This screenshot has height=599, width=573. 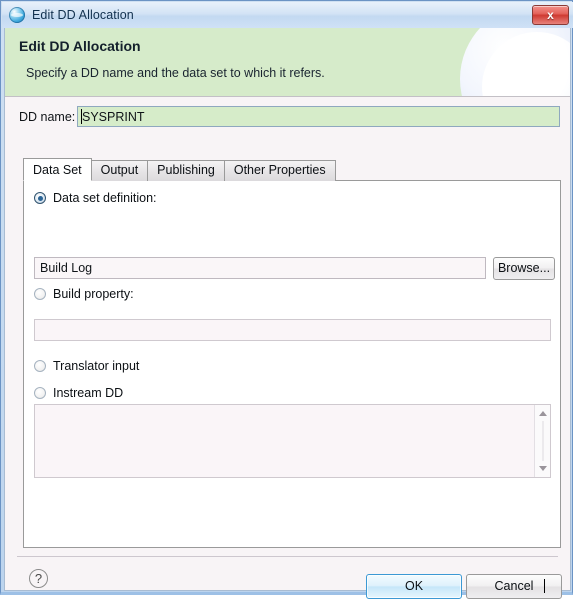 What do you see at coordinates (292, 330) in the screenshot?
I see `build-property-input` at bounding box center [292, 330].